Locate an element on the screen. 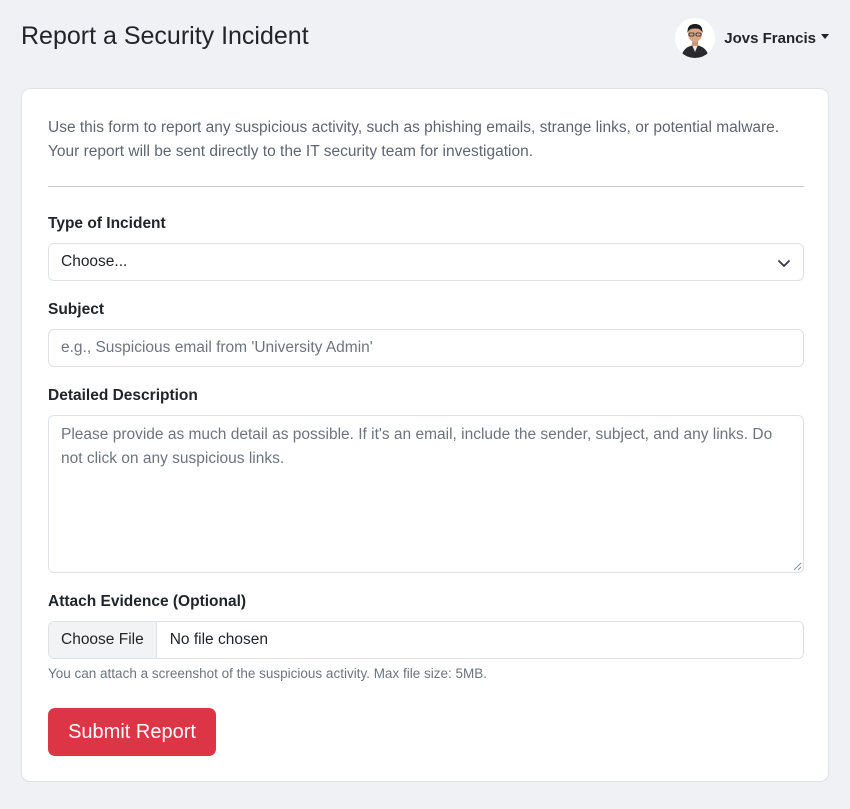  attachment-file-input: Choose File No file chosen is located at coordinates (426, 640).